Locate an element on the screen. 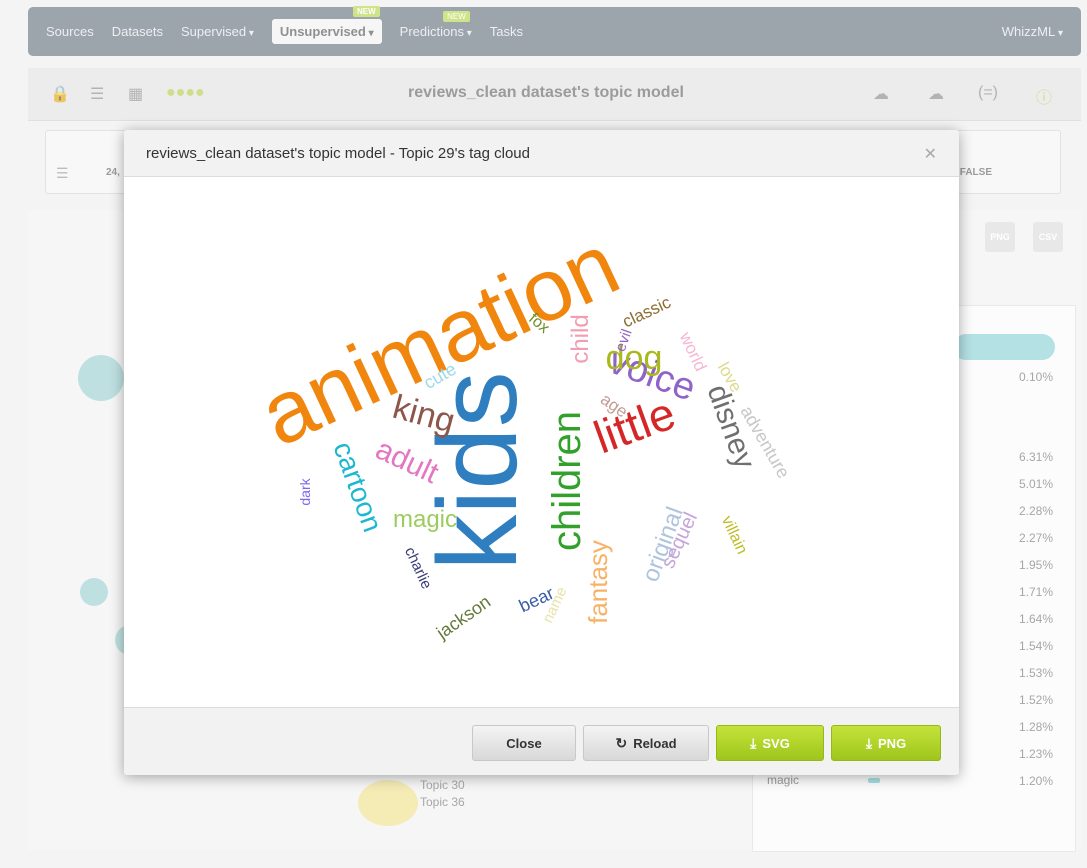  tag-word: magic is located at coordinates (425, 519).